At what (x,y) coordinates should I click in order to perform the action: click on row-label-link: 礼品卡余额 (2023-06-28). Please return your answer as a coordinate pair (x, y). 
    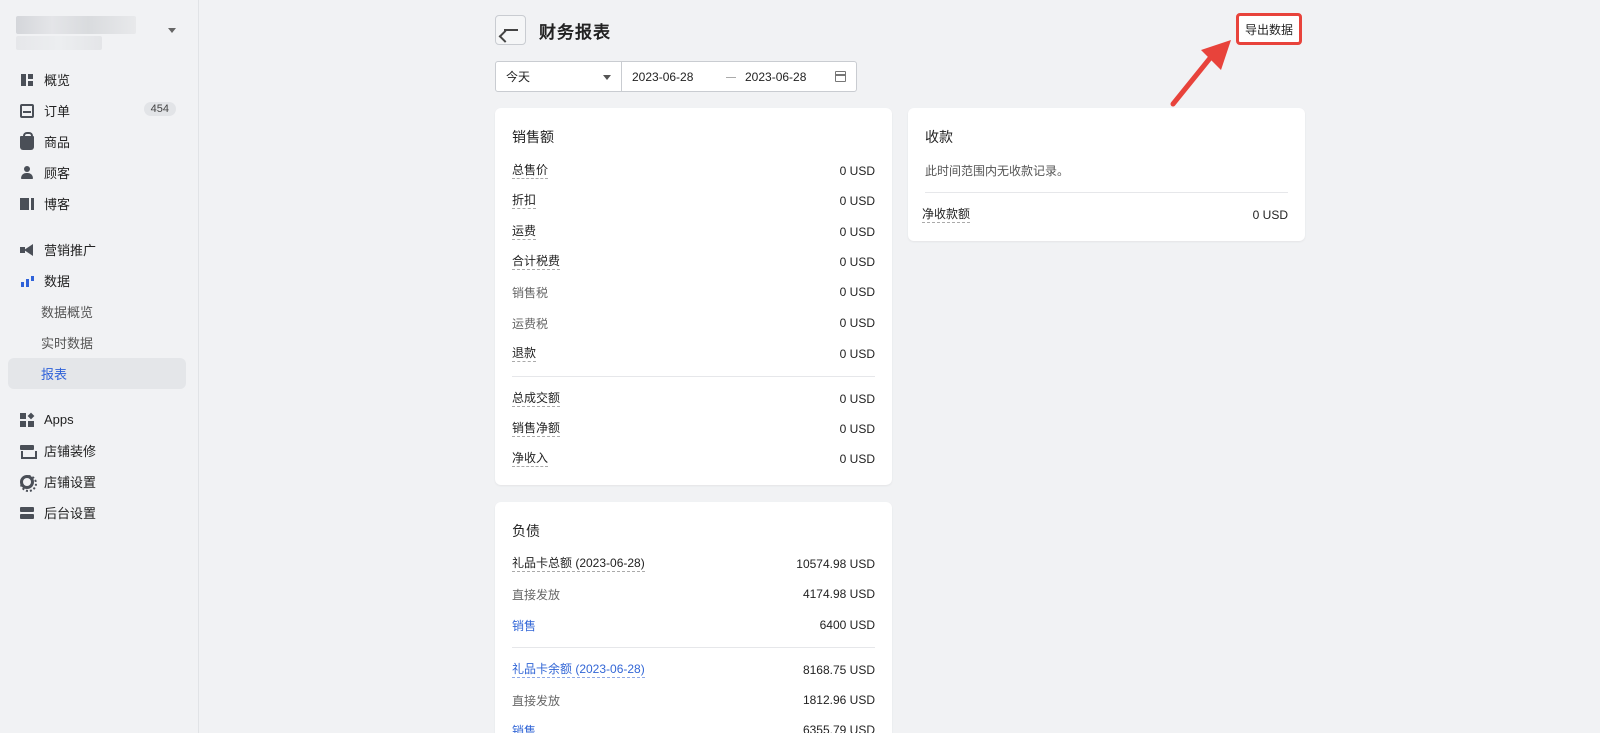
    Looking at the image, I should click on (578, 670).